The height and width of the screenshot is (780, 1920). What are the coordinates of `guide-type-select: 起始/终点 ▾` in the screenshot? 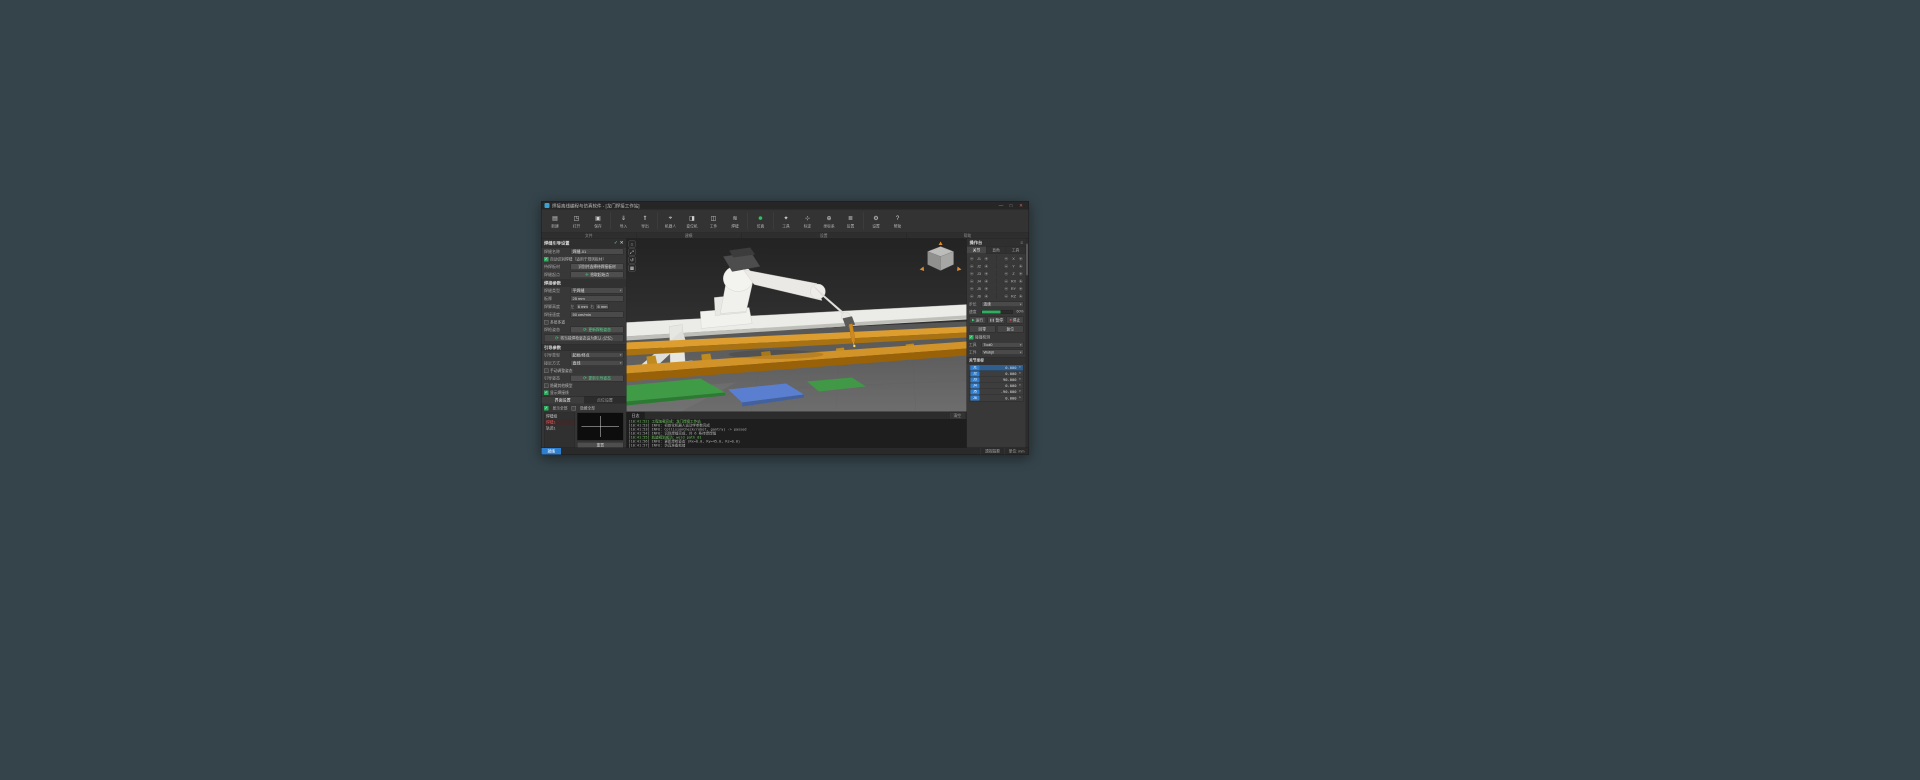 It's located at (597, 355).